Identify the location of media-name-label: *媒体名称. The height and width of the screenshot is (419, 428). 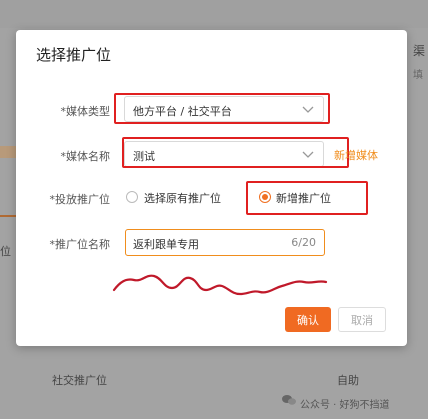
(85, 156).